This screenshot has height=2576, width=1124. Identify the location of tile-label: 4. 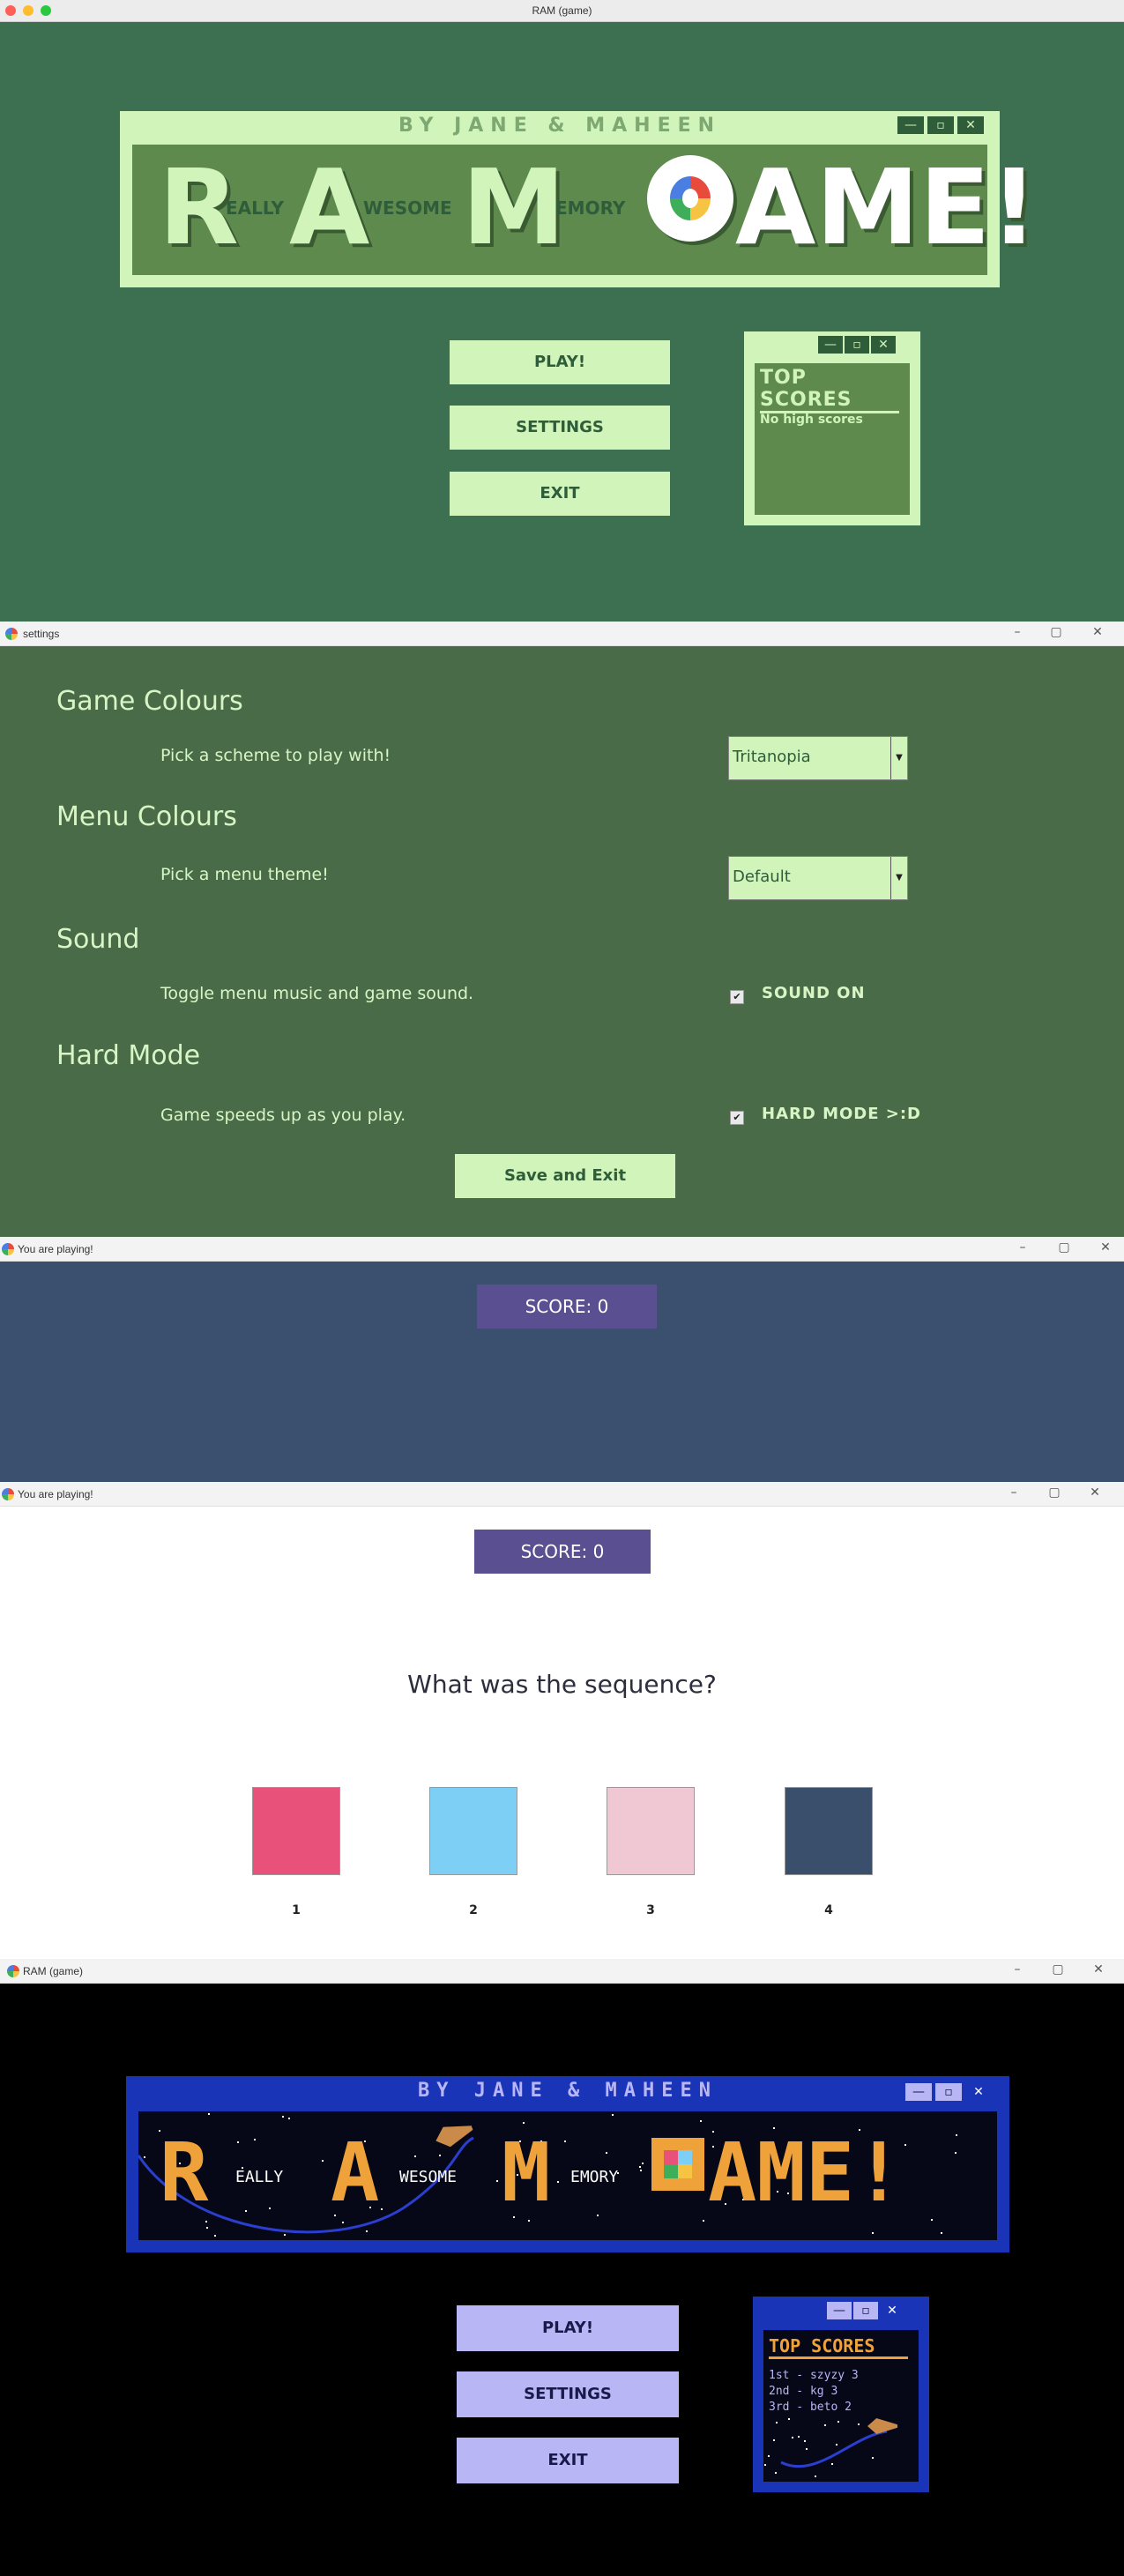
(828, 1910).